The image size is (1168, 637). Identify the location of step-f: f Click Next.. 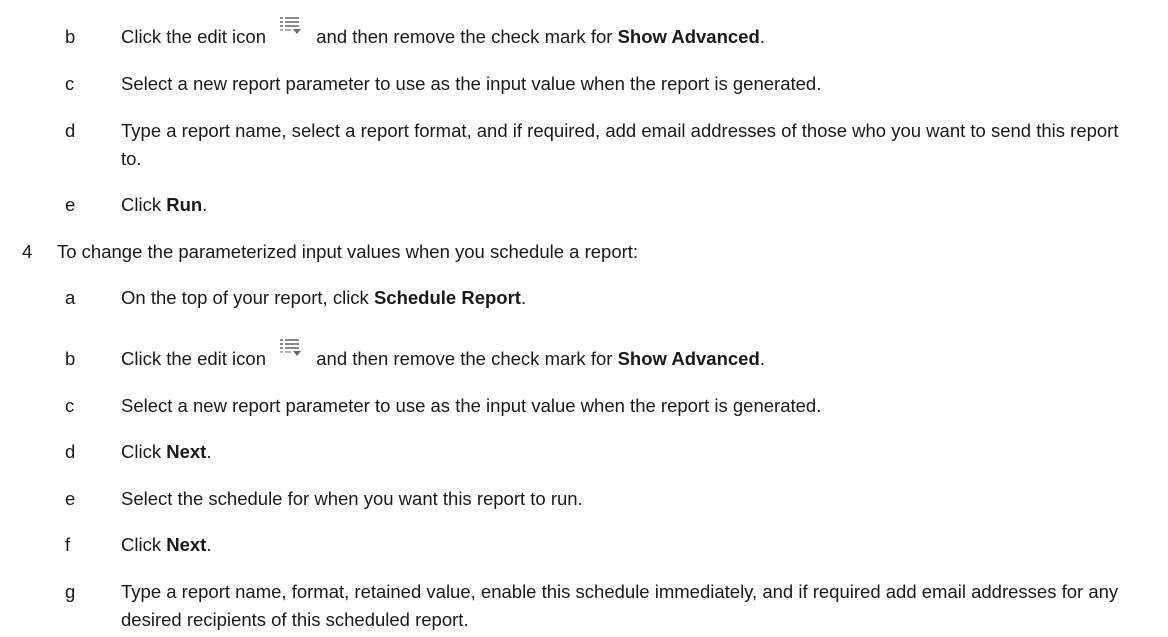
(138, 545).